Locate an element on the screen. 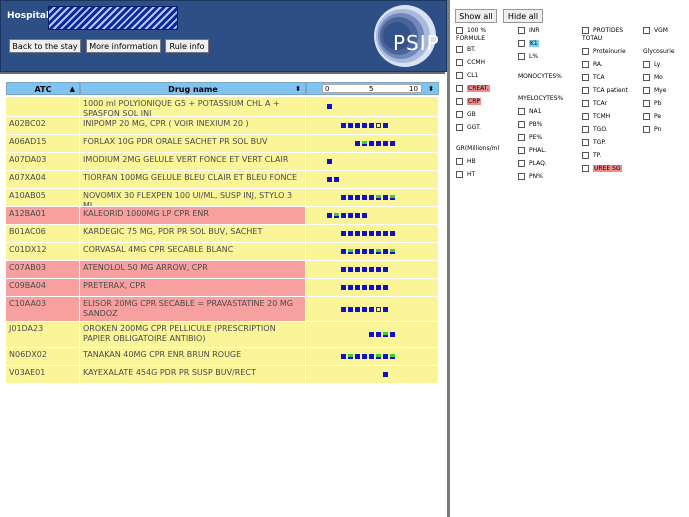 Image resolution: width=689 pixels, height=517 pixels. table-row: C01DX12 CORVASAL 4MG CPR SECABLE BLANC is located at coordinates (222, 252).